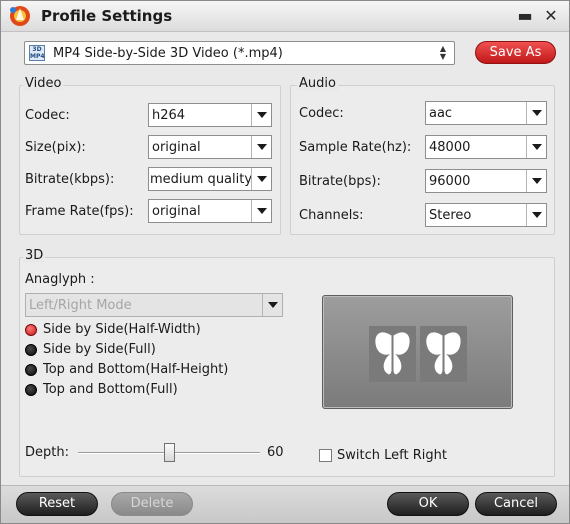 Image resolution: width=570 pixels, height=524 pixels. What do you see at coordinates (392, 455) in the screenshot?
I see `switch-left-right-label: Switch Left Right` at bounding box center [392, 455].